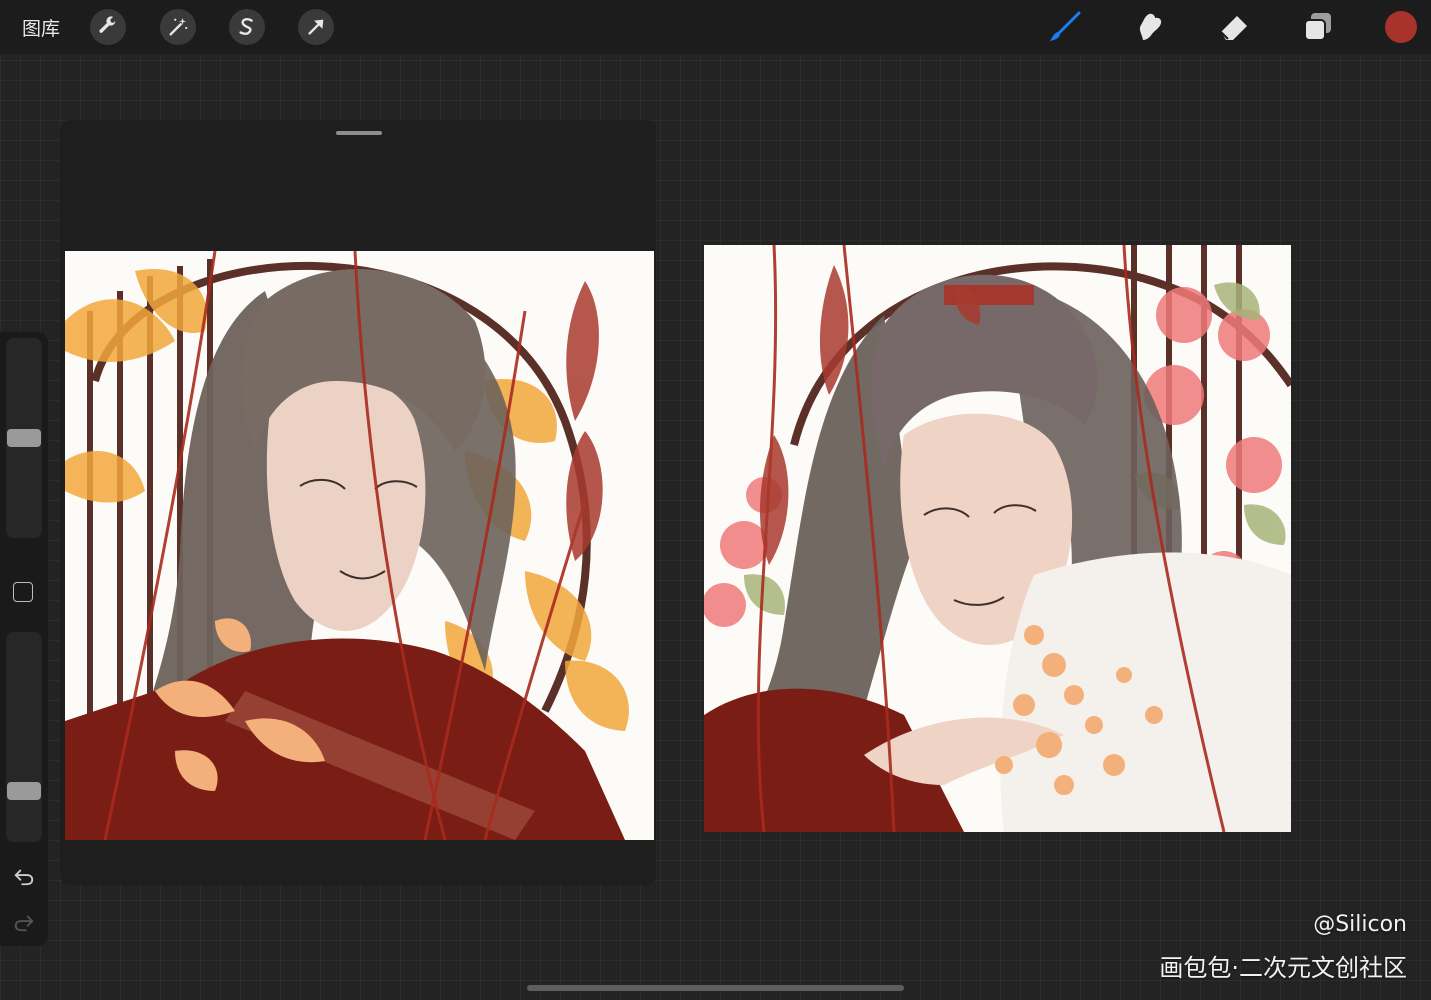 Image resolution: width=1431 pixels, height=1000 pixels. What do you see at coordinates (23, 592) in the screenshot?
I see `modify-button` at bounding box center [23, 592].